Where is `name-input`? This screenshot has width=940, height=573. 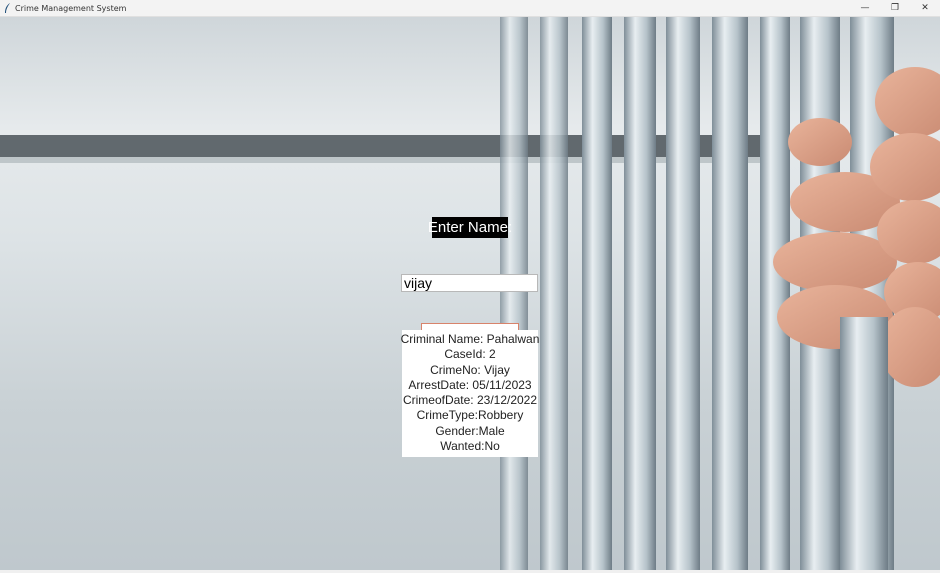 name-input is located at coordinates (469, 283).